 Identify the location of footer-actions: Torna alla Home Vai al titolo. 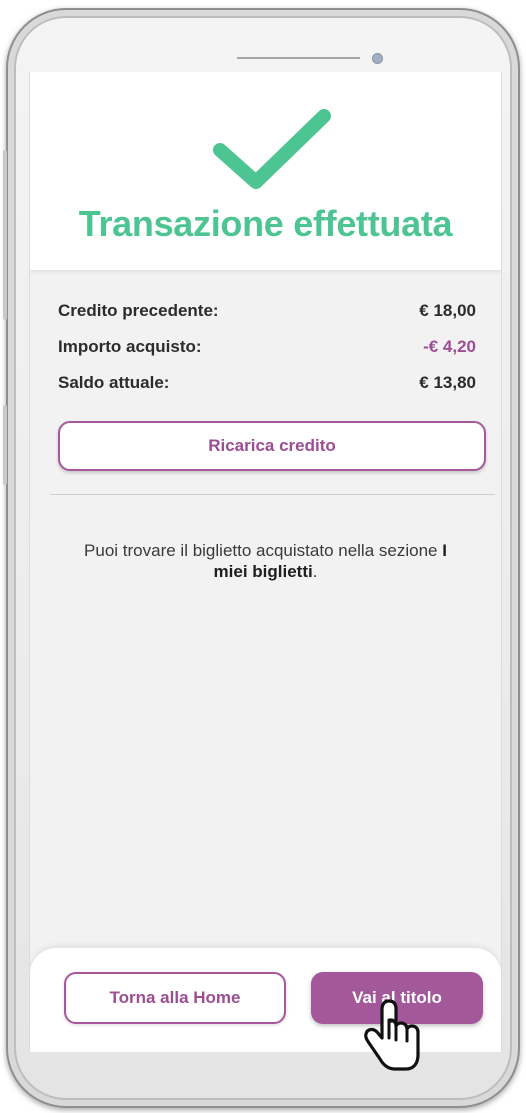
(265, 1000).